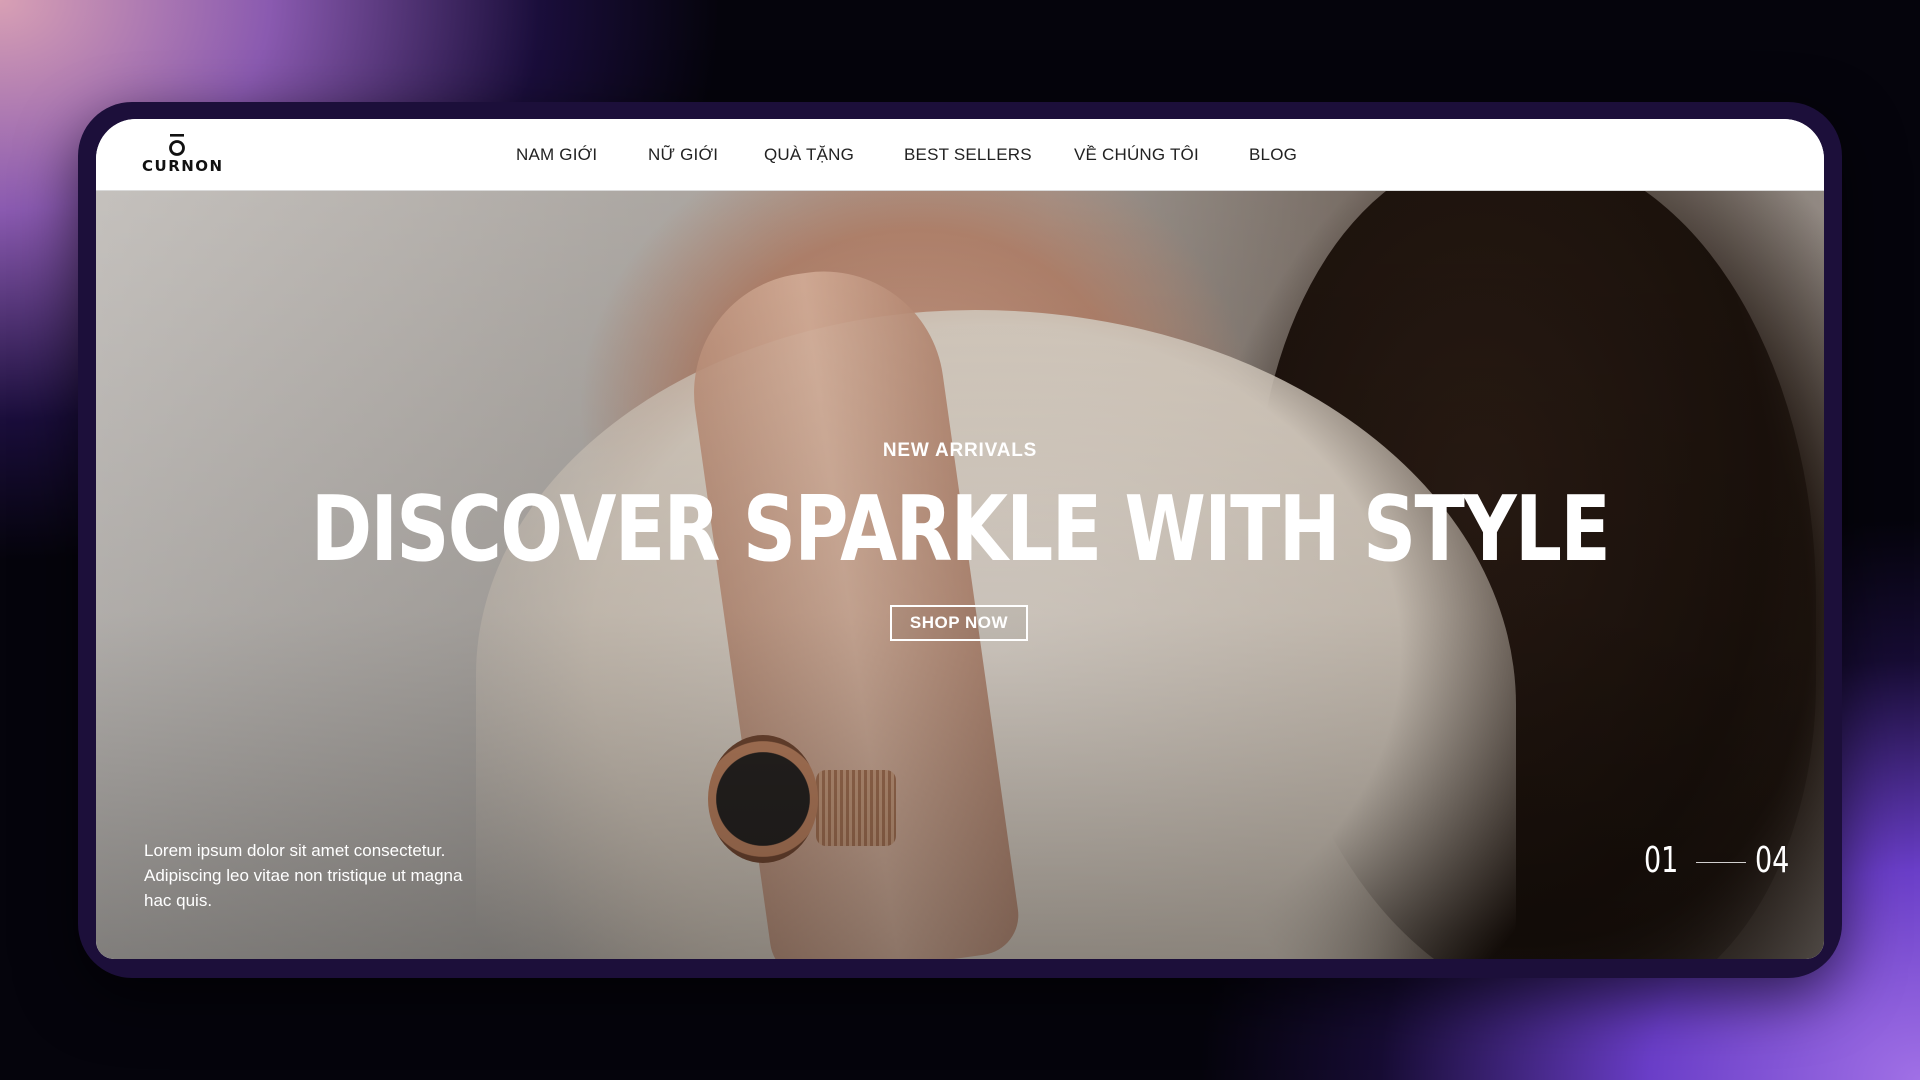 Image resolution: width=1920 pixels, height=1080 pixels. I want to click on slide-current: 01, so click(1661, 860).